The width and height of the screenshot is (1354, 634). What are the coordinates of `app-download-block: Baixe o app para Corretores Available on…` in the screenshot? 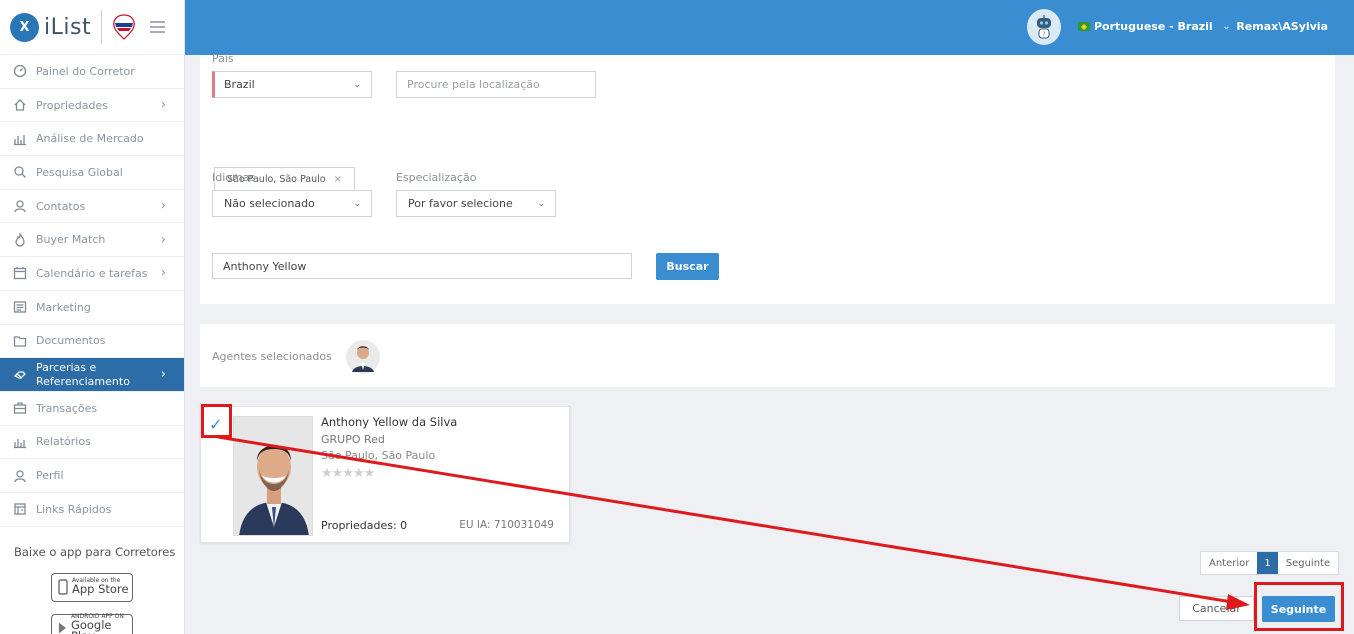 It's located at (92, 580).